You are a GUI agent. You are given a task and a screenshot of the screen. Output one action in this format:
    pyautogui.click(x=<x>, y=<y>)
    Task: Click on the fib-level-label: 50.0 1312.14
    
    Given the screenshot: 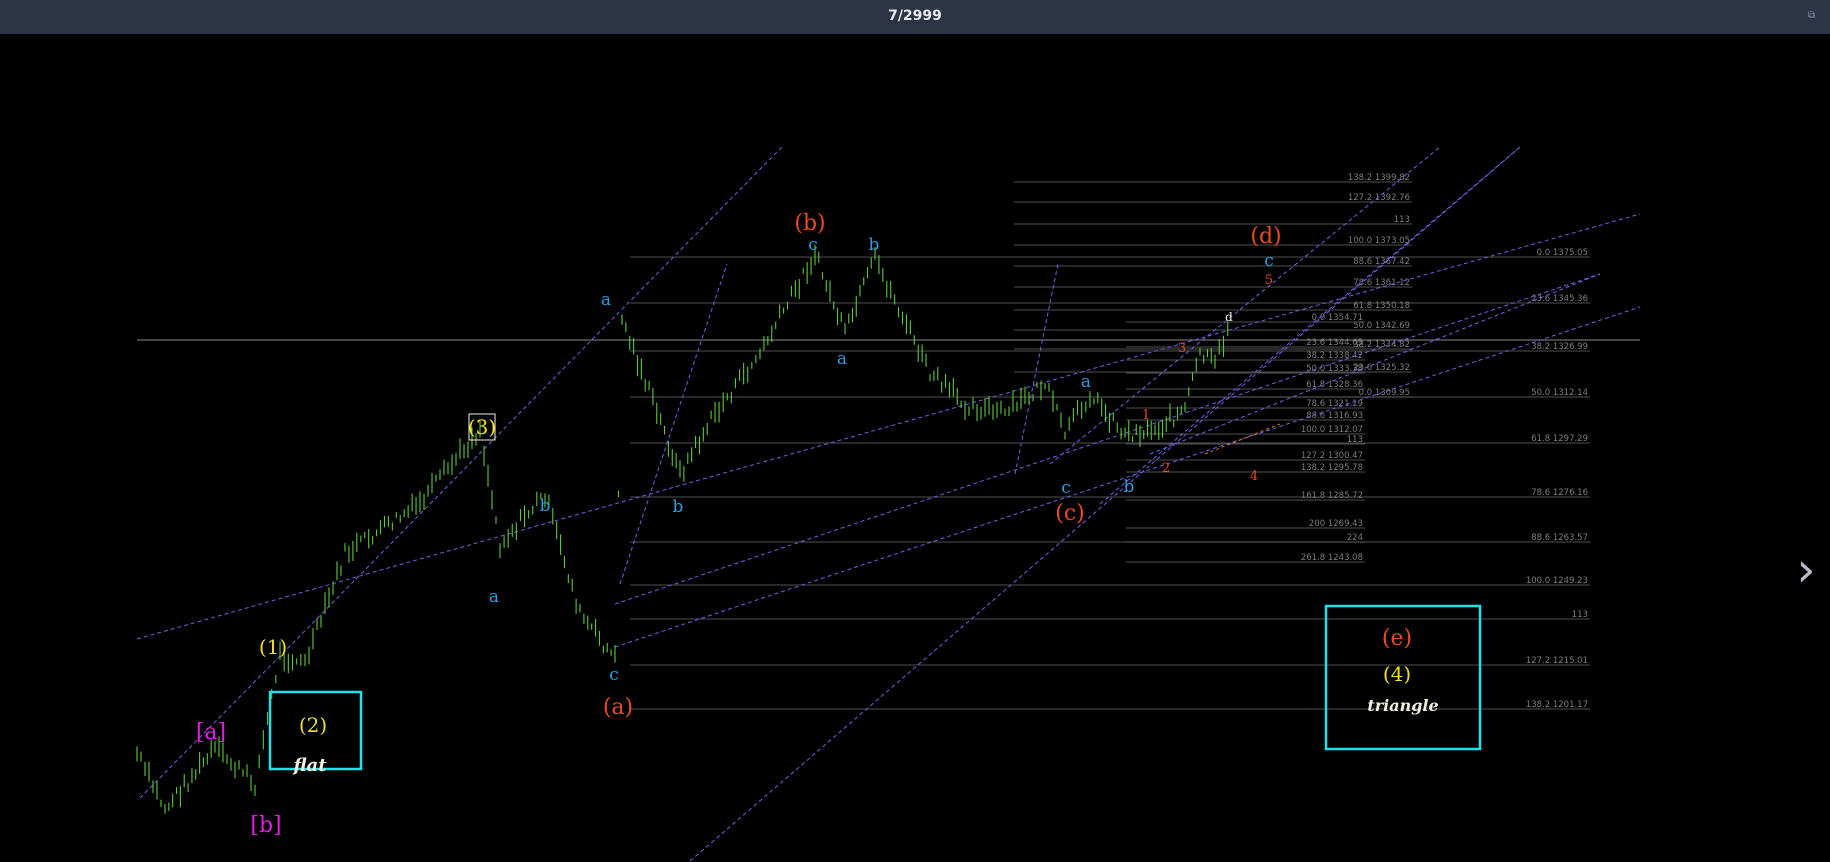 What is the action you would take?
    pyautogui.click(x=1559, y=393)
    